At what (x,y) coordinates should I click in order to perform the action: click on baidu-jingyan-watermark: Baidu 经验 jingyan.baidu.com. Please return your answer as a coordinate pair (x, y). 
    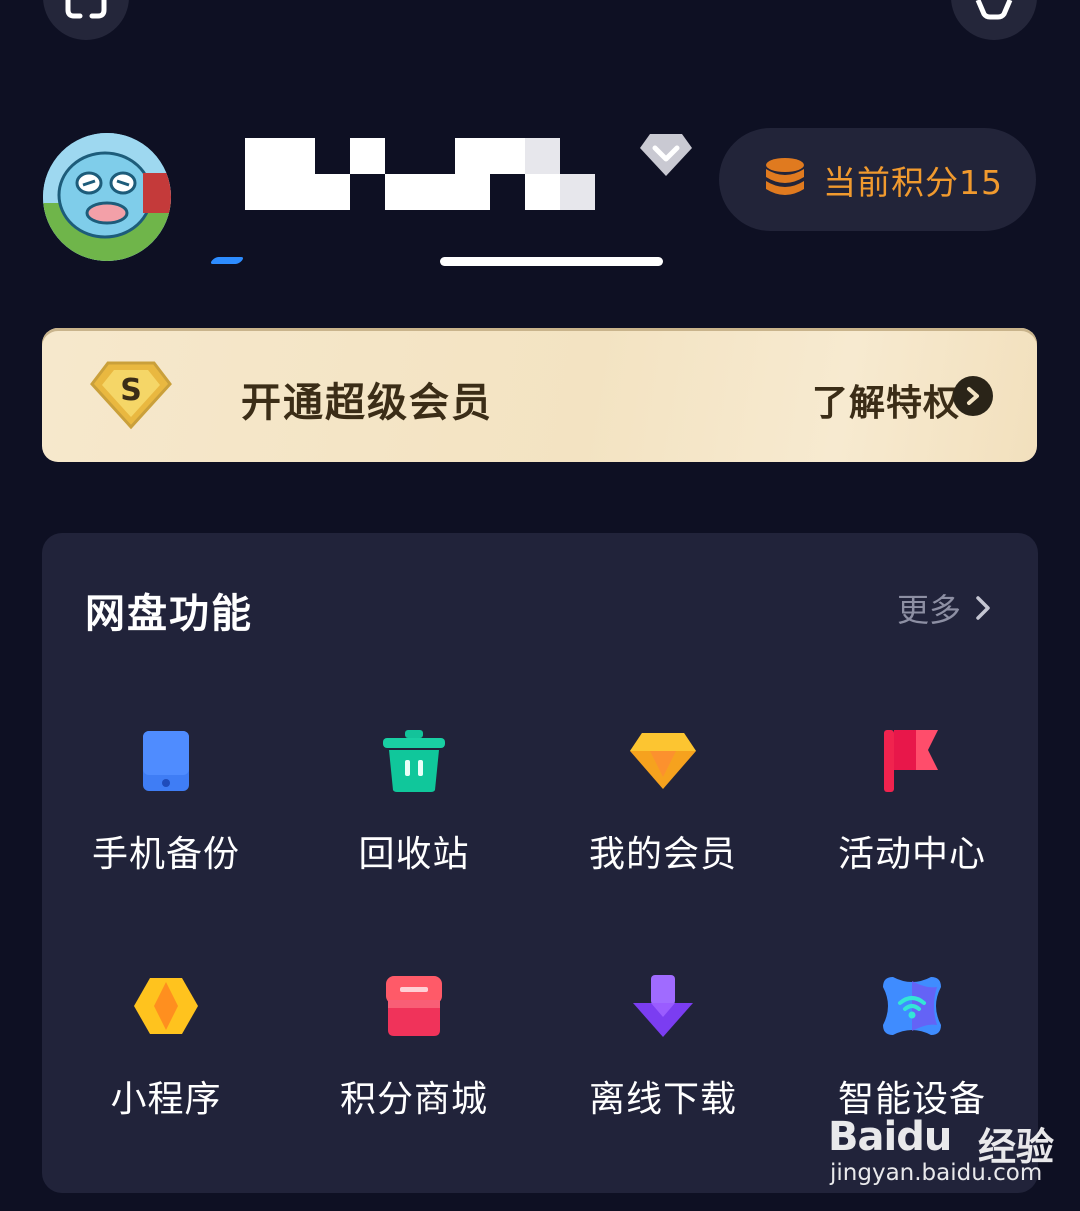
    Looking at the image, I should click on (953, 1147).